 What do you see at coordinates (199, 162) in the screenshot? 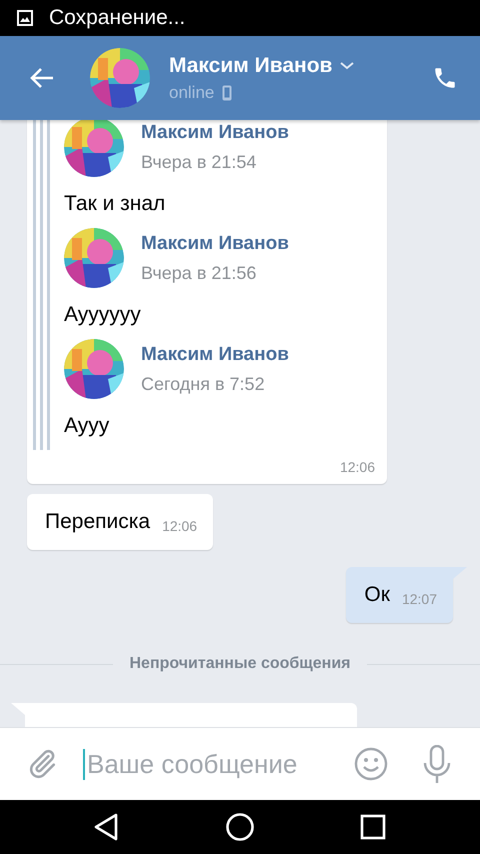
I see `message-date: Вчера в 21:54` at bounding box center [199, 162].